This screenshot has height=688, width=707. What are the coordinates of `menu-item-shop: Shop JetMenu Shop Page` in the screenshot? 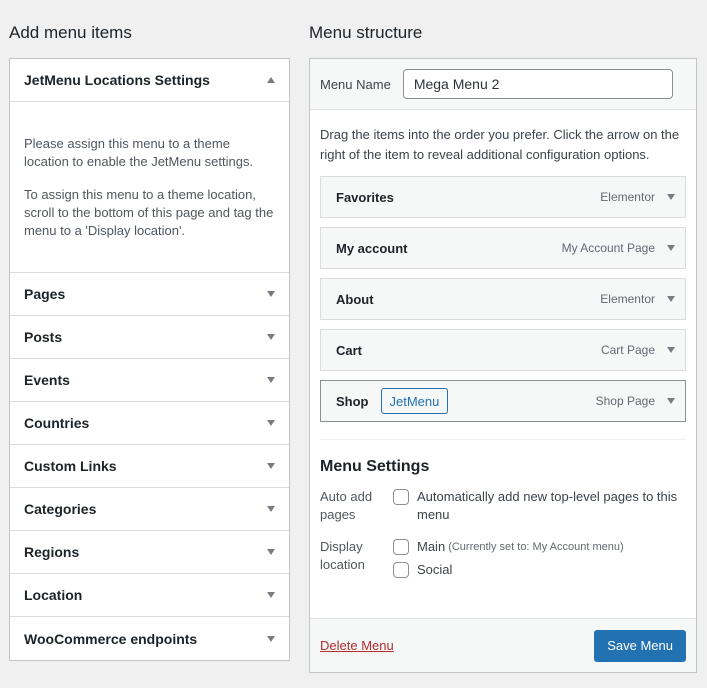 It's located at (503, 401).